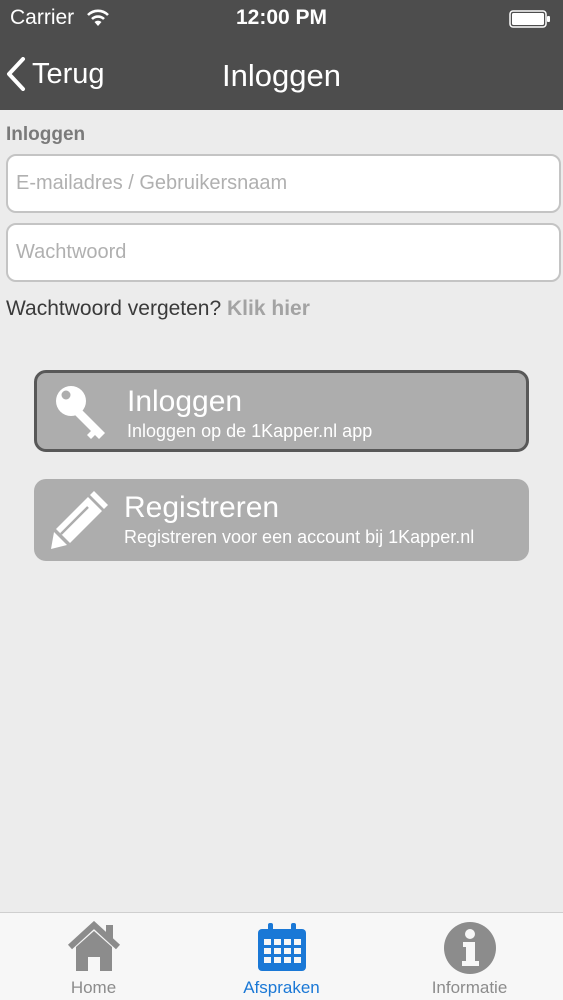 This screenshot has width=563, height=1000. Describe the element at coordinates (283, 252) in the screenshot. I see `password-field` at that location.